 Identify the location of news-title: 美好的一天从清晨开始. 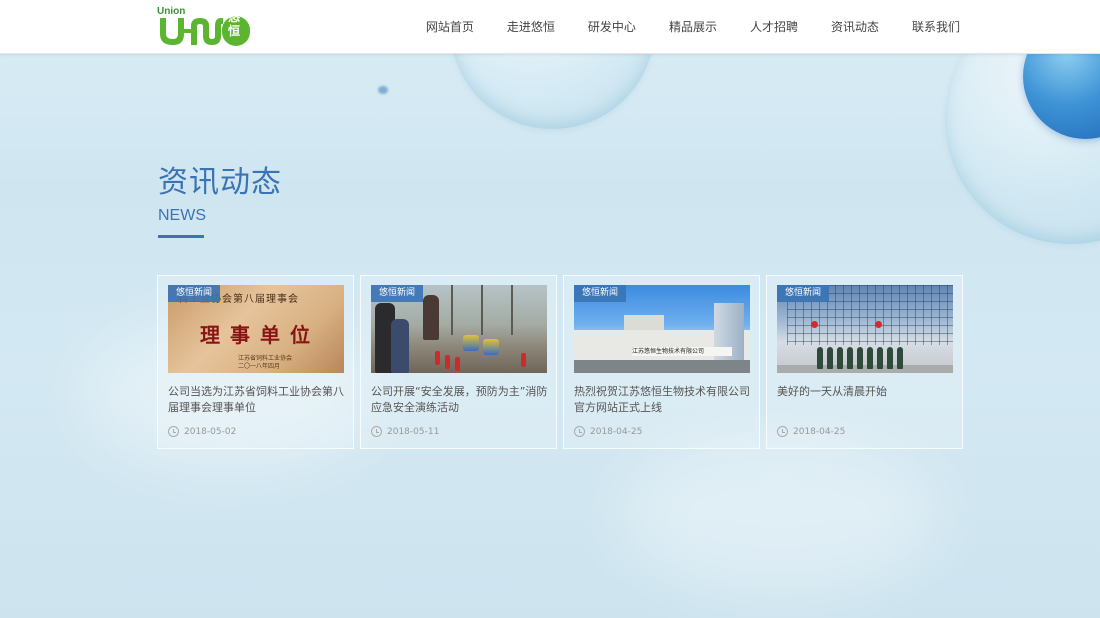
(866, 392).